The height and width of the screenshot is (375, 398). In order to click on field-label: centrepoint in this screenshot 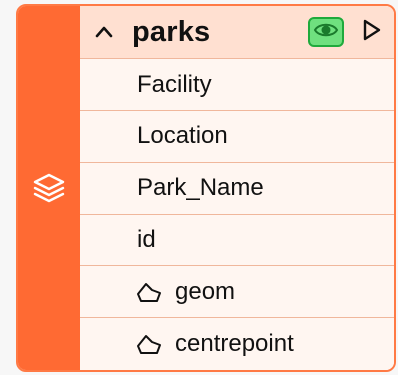, I will do `click(234, 344)`.